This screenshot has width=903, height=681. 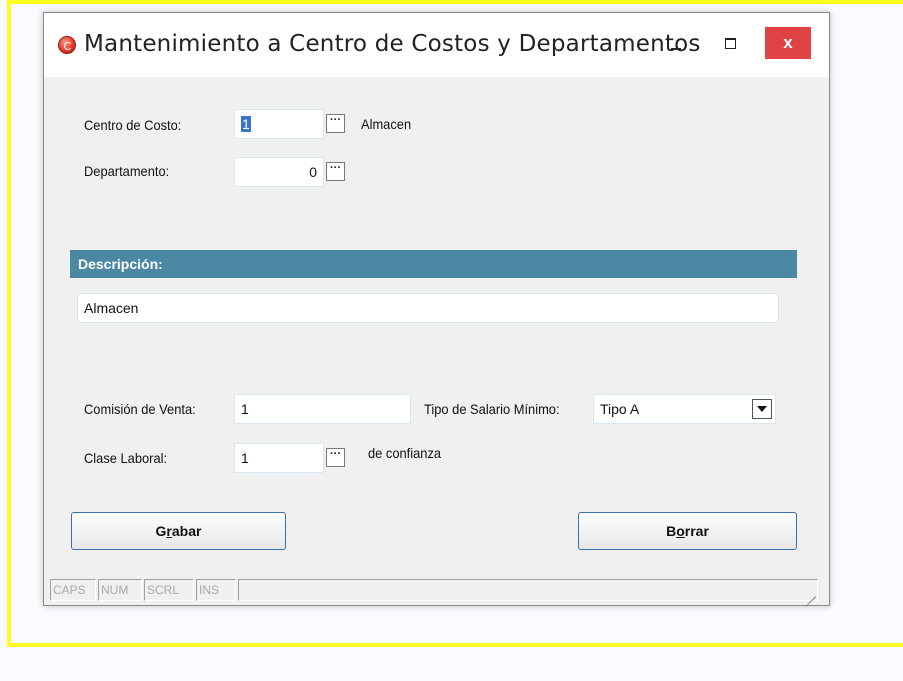 I want to click on descripcion-value: Almacen, so click(x=111, y=308).